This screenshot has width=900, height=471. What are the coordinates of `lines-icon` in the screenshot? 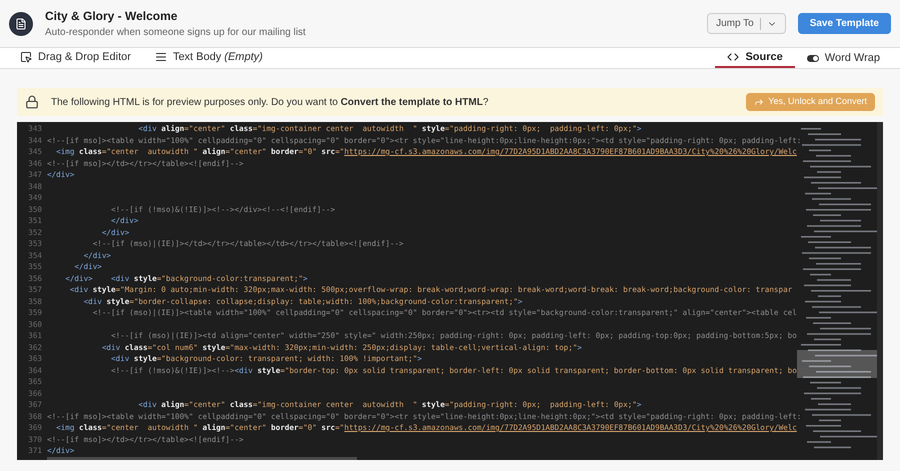 It's located at (160, 57).